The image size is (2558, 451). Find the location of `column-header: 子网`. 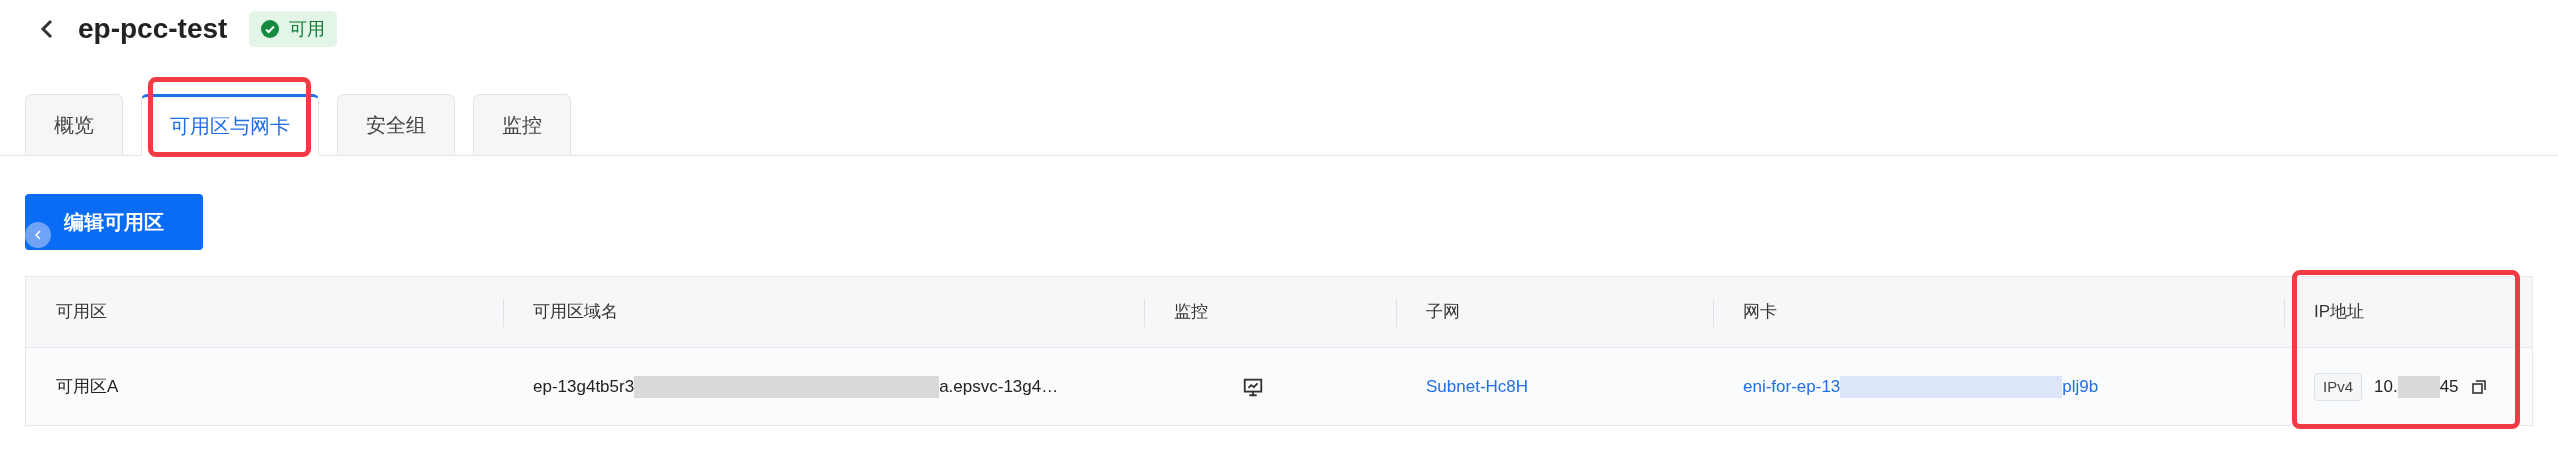

column-header: 子网 is located at coordinates (1443, 312).